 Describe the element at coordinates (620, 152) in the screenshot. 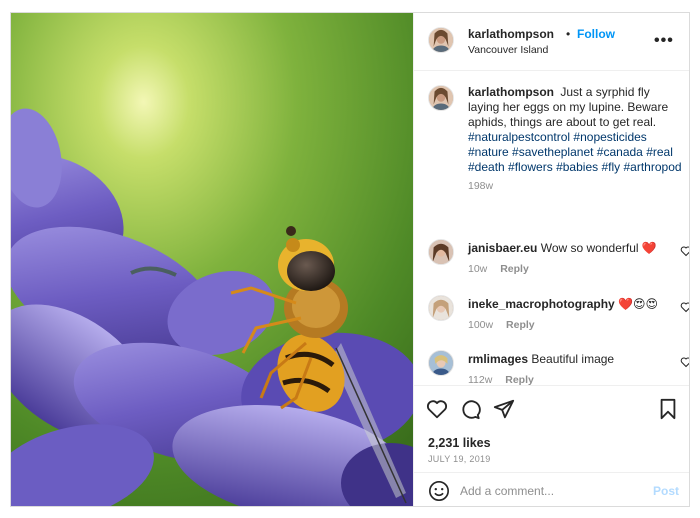

I see `hashtag-link: #canada` at that location.